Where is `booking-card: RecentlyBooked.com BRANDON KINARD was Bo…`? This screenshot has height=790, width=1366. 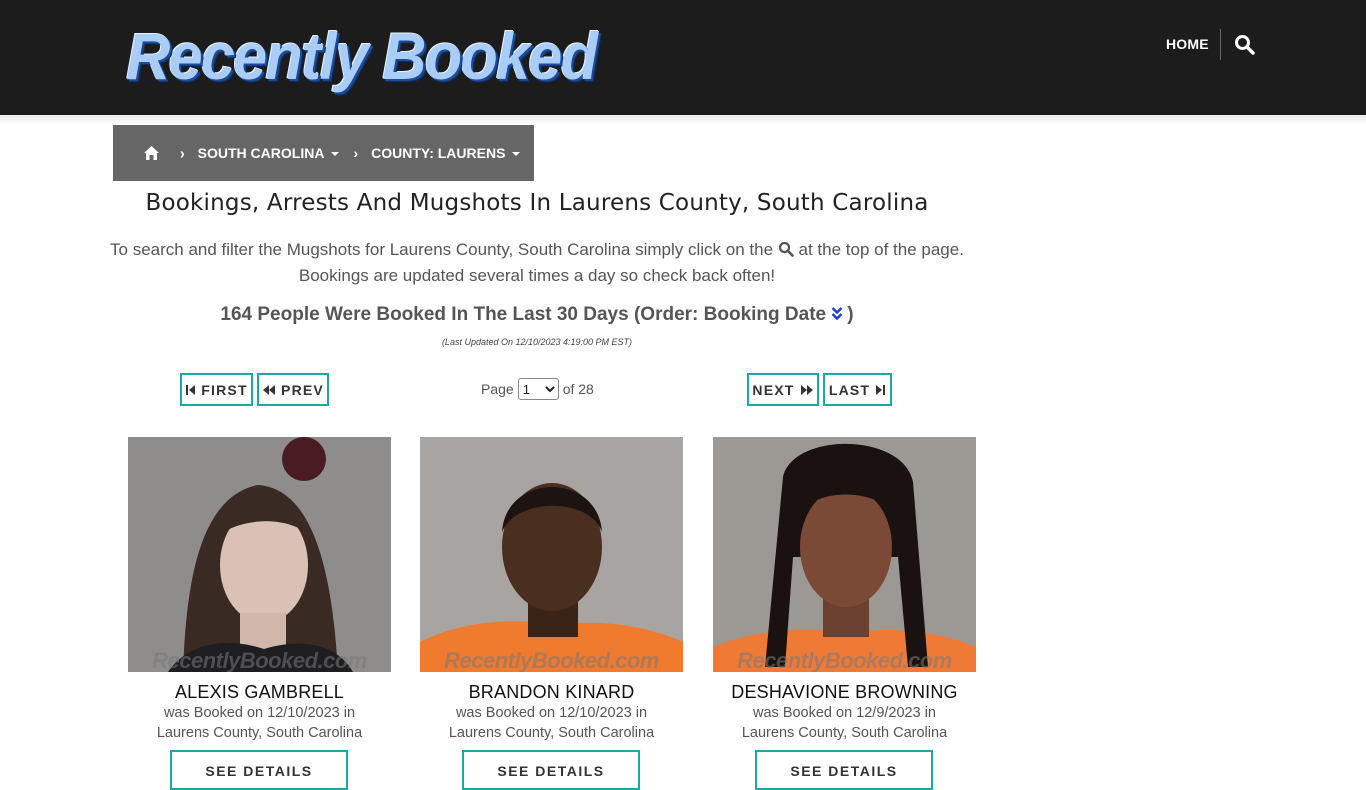
booking-card: RecentlyBooked.com BRANDON KINARD was Bo… is located at coordinates (551, 590).